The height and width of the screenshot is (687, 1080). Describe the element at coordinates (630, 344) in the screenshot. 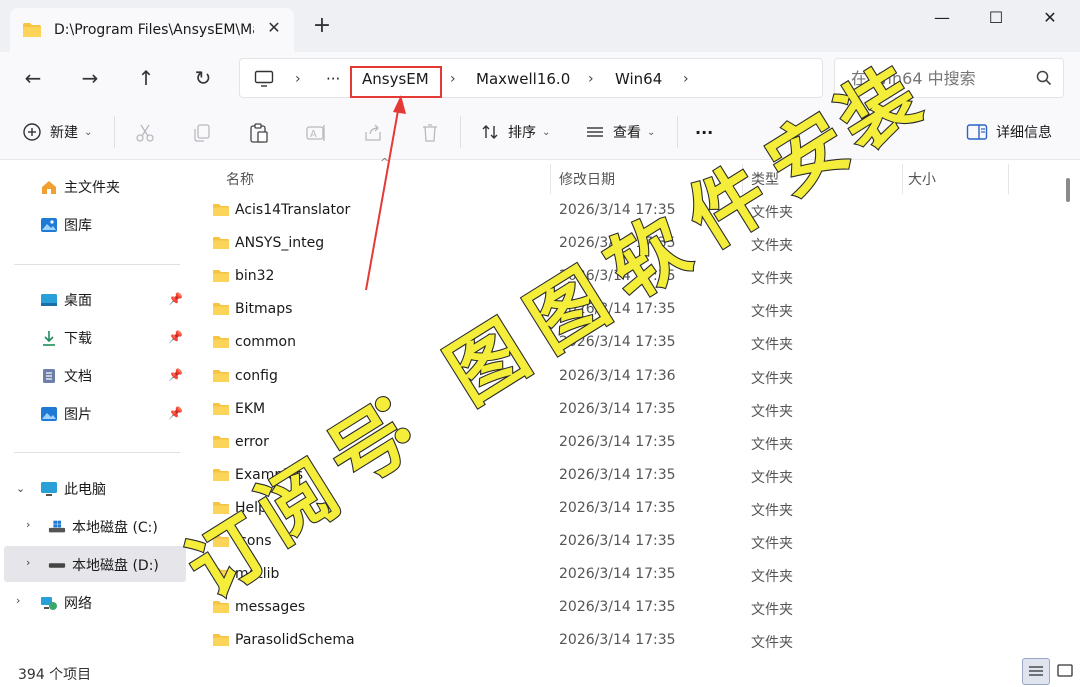

I see `file-row: common 2026/3/14 17:35 文件夹` at that location.